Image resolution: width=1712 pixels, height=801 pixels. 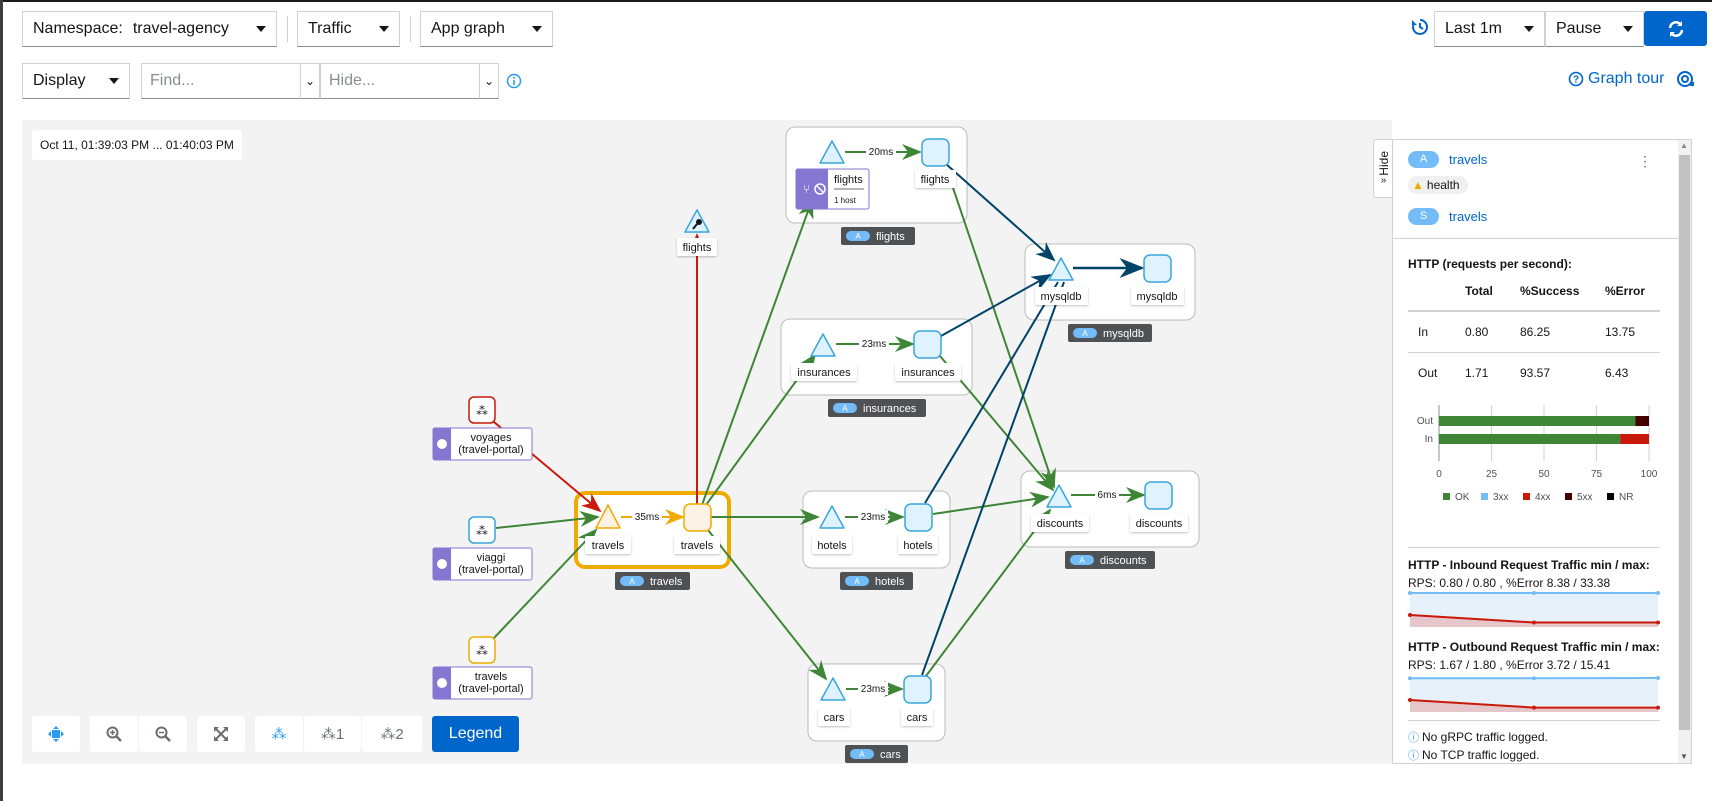 What do you see at coordinates (163, 734) in the screenshot?
I see `zoom-out-button` at bounding box center [163, 734].